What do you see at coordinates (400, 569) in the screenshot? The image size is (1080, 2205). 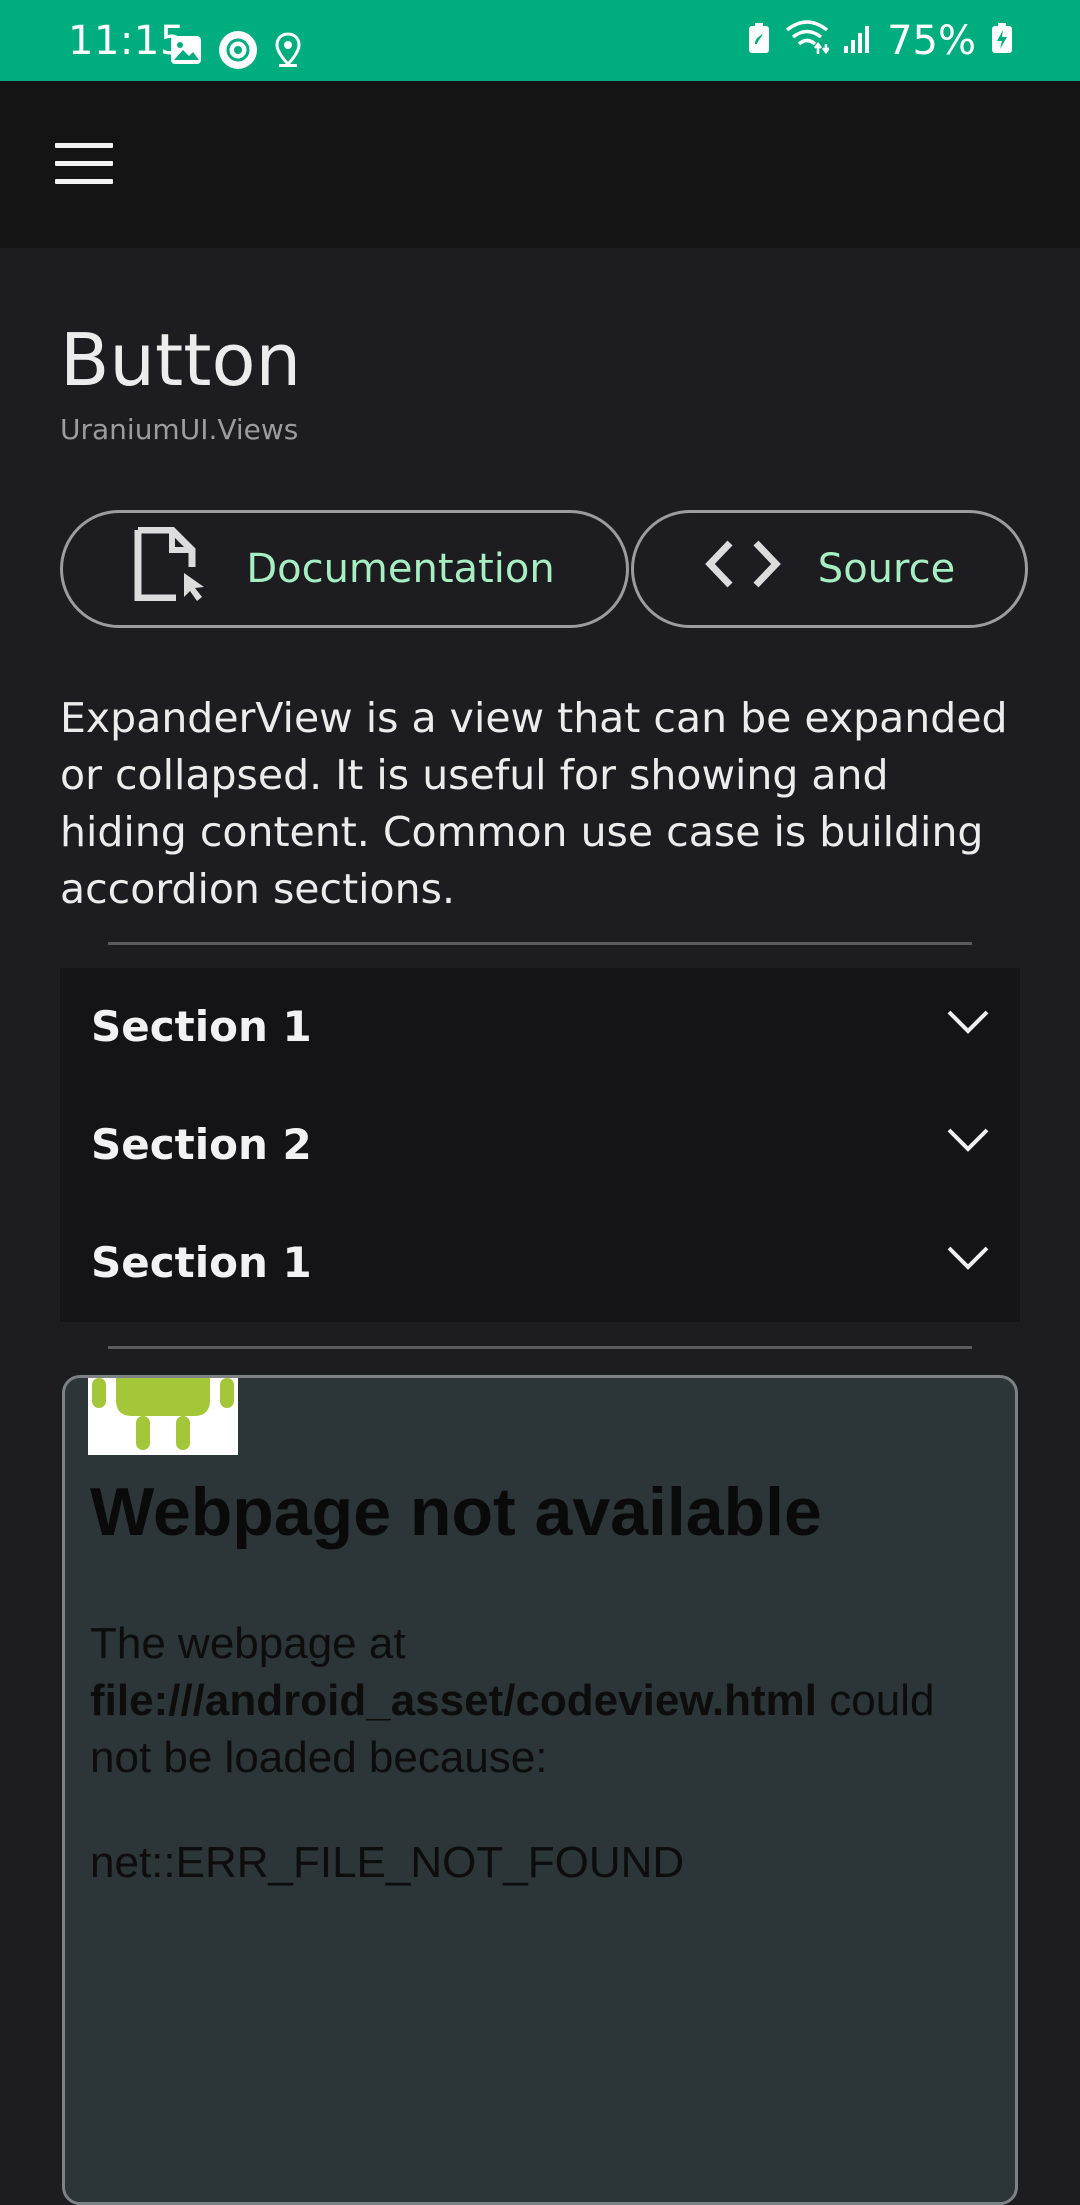 I see `documentation-label: Documentation` at bounding box center [400, 569].